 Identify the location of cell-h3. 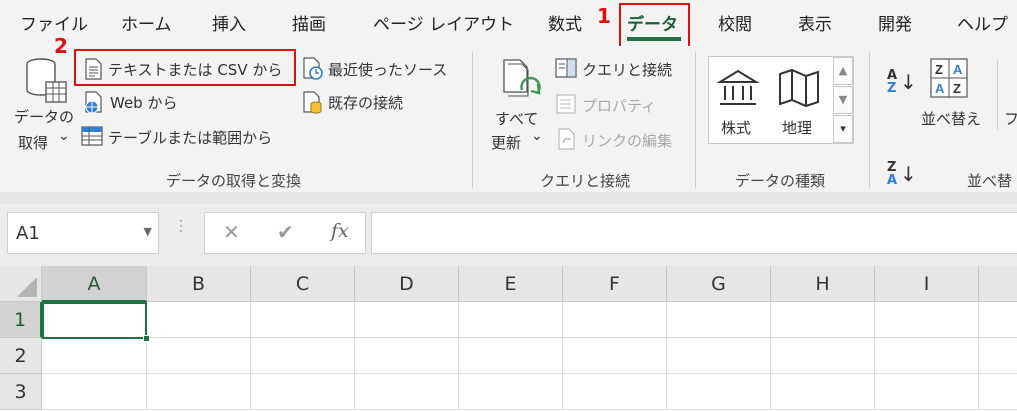
(823, 392).